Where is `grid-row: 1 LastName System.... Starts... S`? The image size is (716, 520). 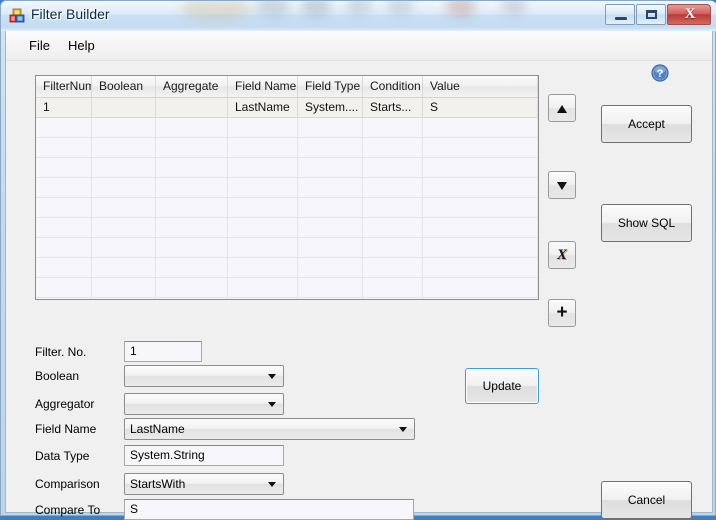
grid-row: 1 LastName System.... Starts... S is located at coordinates (287, 108).